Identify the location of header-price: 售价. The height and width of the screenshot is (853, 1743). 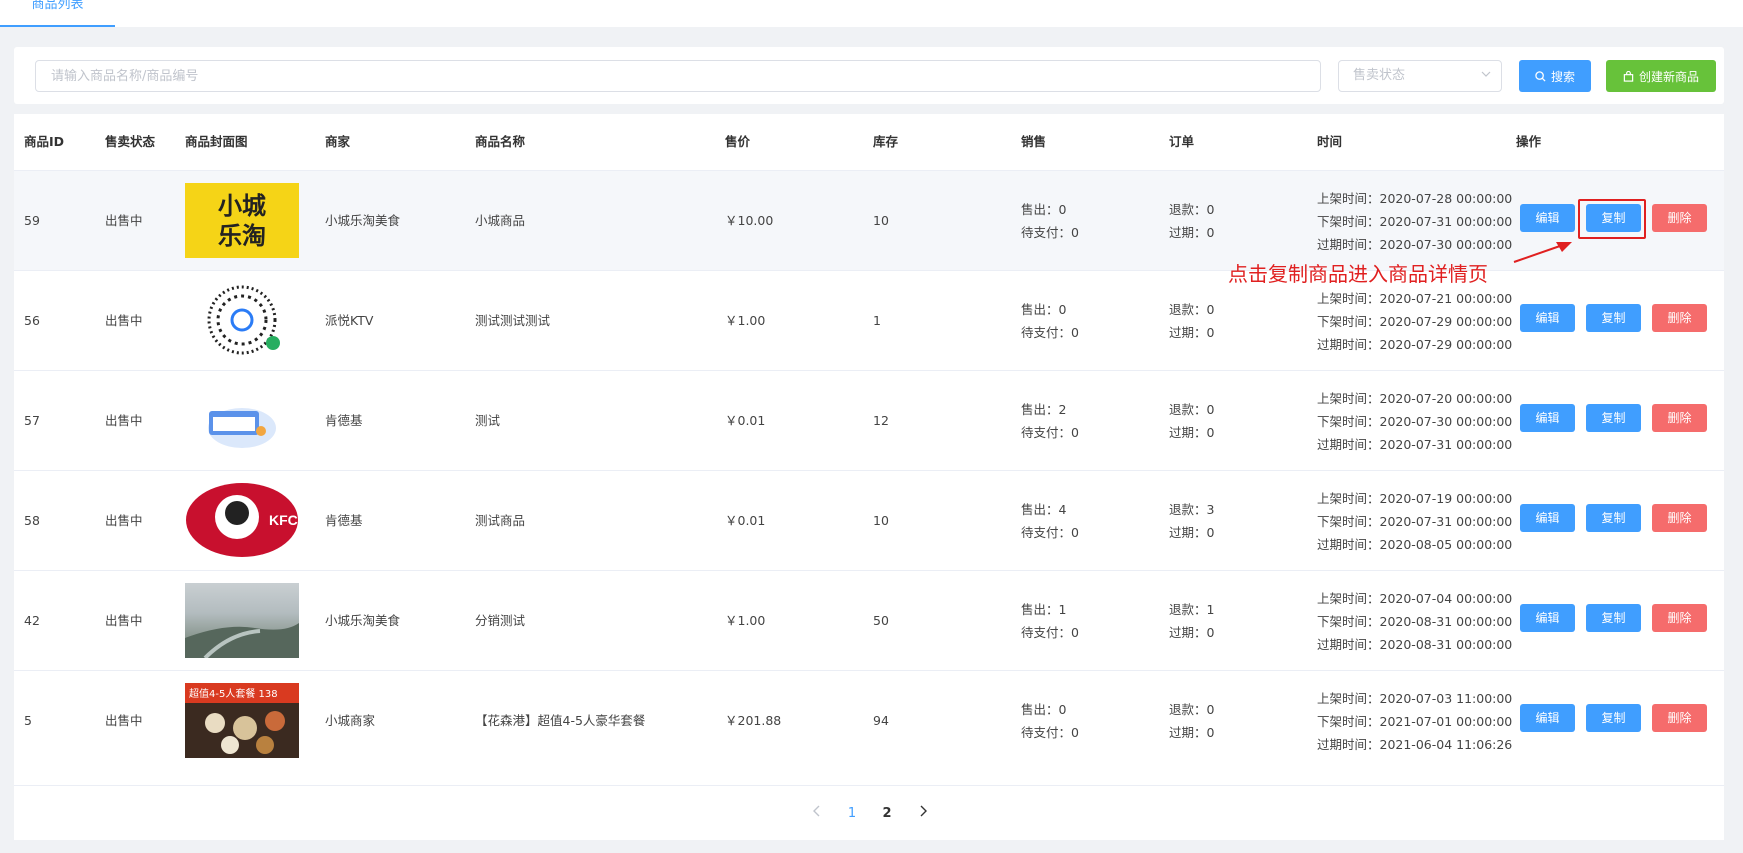
(738, 141).